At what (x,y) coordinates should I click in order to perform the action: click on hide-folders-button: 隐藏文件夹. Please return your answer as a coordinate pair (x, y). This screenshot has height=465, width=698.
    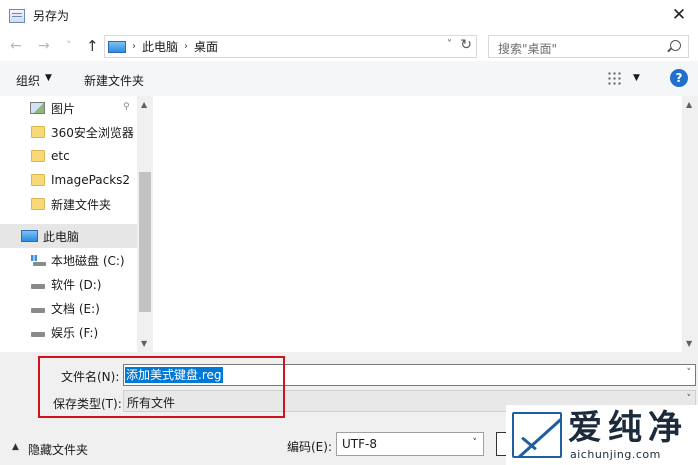
    Looking at the image, I should click on (58, 449).